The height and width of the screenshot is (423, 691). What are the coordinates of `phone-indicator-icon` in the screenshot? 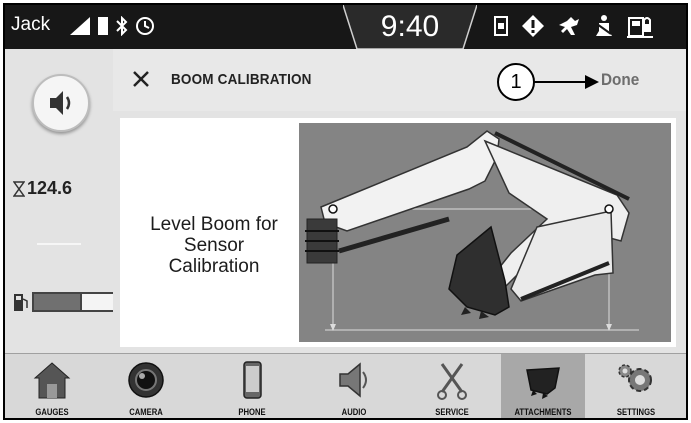 It's located at (501, 26).